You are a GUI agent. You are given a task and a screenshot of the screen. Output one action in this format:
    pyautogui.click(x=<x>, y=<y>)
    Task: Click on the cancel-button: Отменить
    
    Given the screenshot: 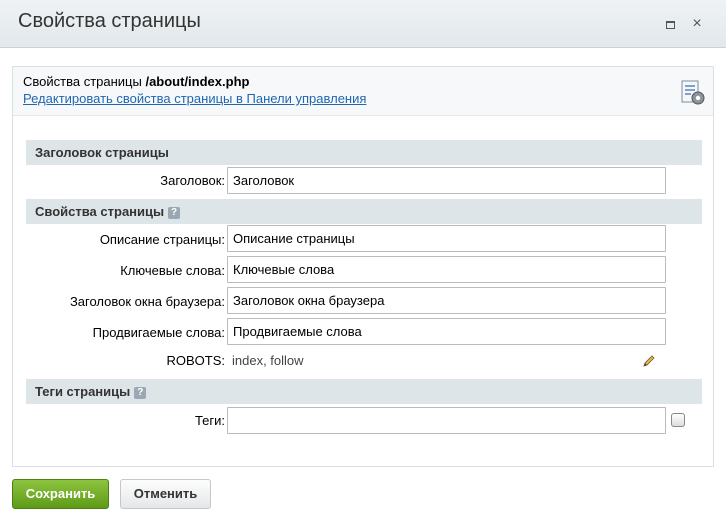 What is the action you would take?
    pyautogui.click(x=165, y=494)
    